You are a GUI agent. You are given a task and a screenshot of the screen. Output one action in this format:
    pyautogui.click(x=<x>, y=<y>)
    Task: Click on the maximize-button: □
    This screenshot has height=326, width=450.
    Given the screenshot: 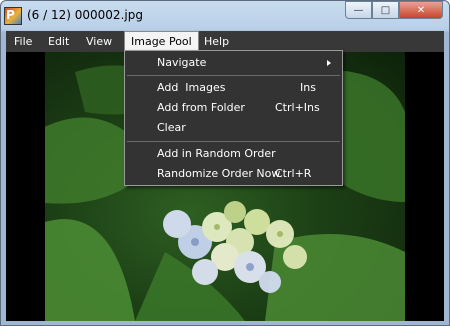 What is the action you would take?
    pyautogui.click(x=385, y=10)
    